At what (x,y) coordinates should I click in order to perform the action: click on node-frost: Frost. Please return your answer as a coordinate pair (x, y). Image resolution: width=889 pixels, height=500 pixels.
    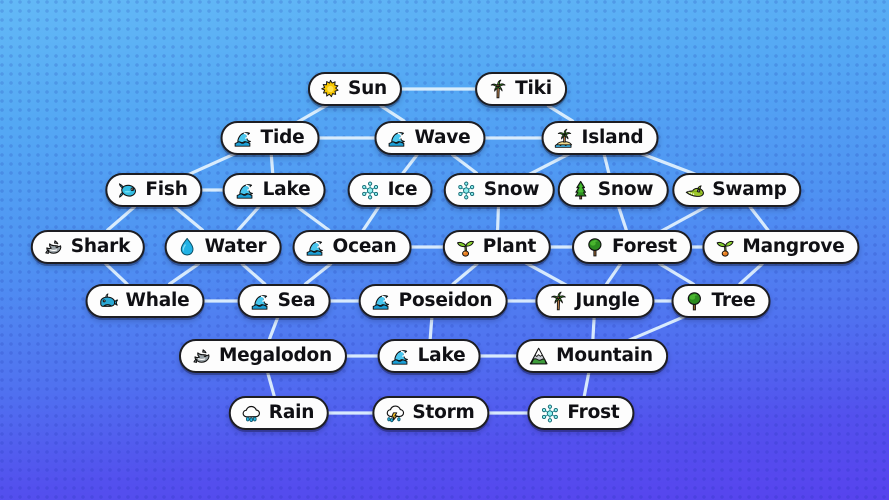
    Looking at the image, I should click on (581, 413).